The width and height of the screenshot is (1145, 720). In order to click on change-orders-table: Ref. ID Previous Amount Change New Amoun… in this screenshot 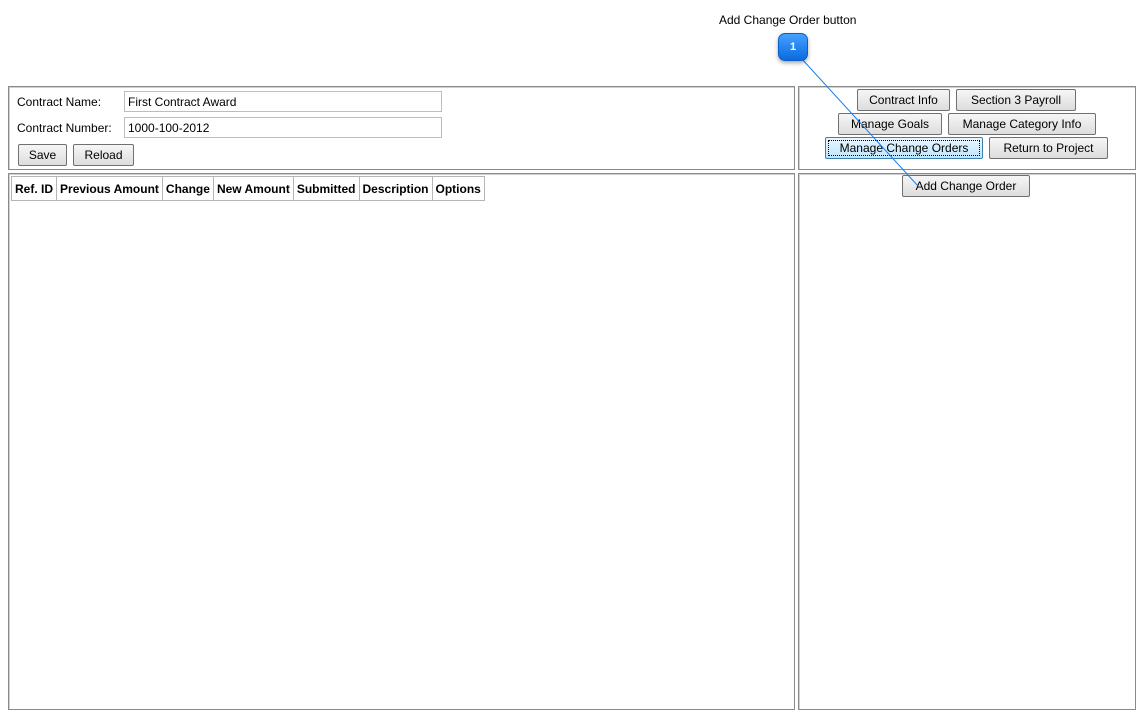, I will do `click(247, 188)`.